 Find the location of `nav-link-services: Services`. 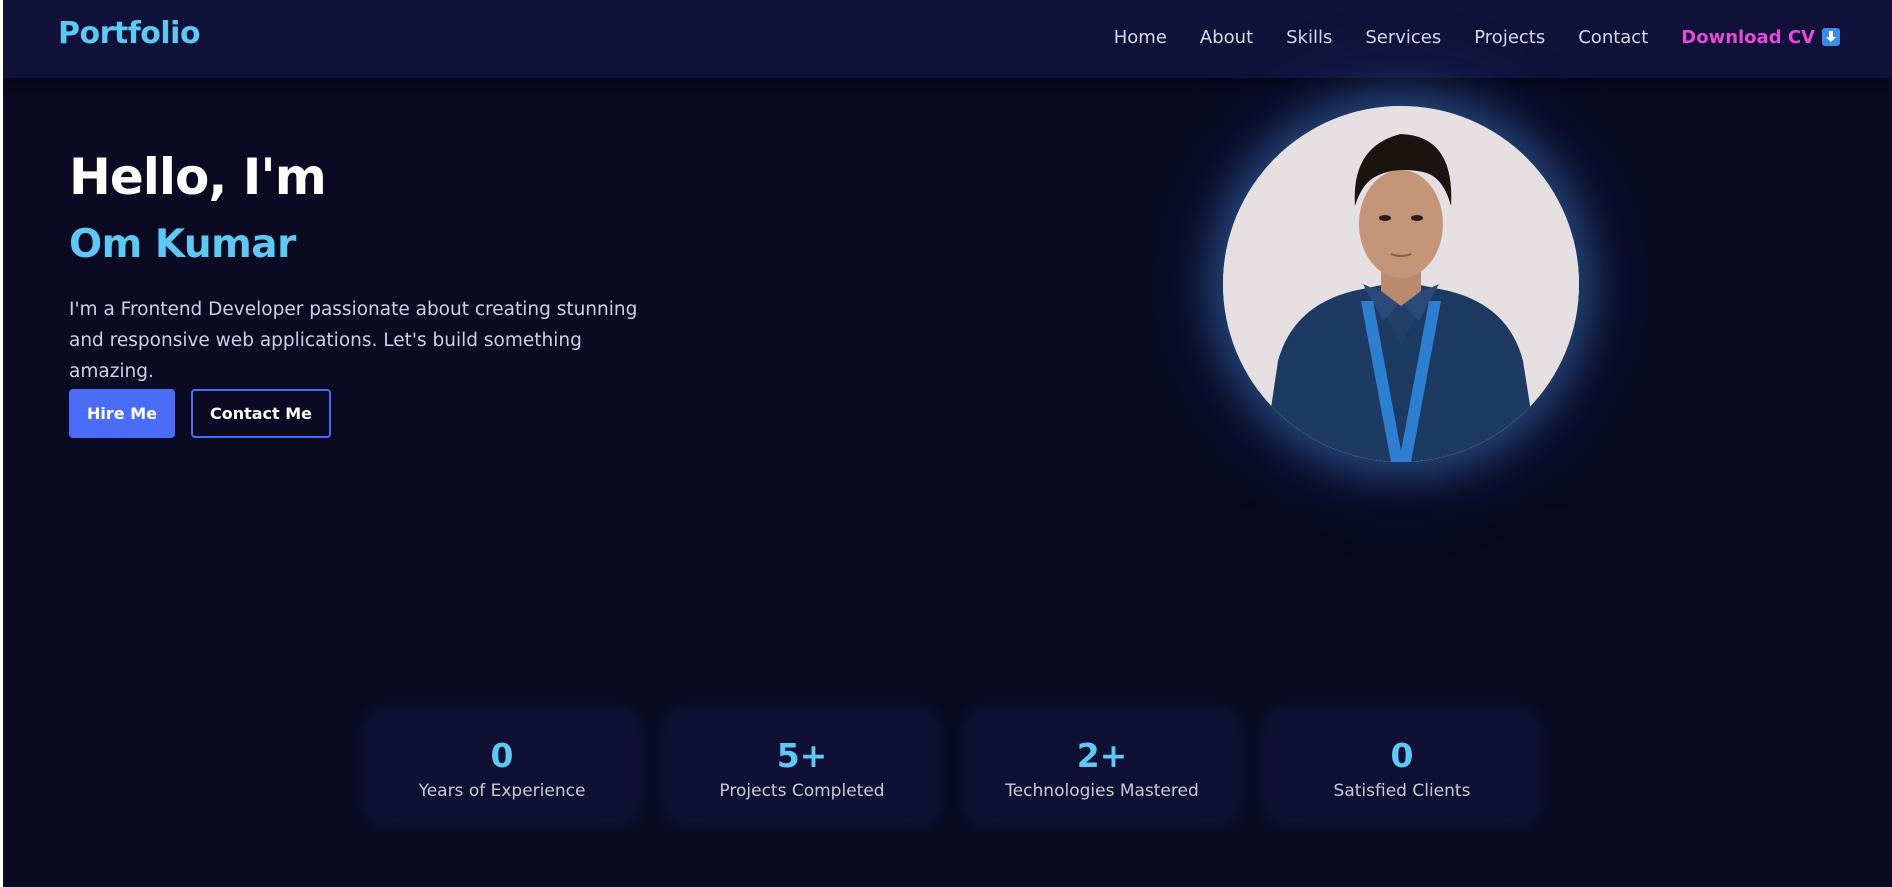

nav-link-services: Services is located at coordinates (1403, 37).